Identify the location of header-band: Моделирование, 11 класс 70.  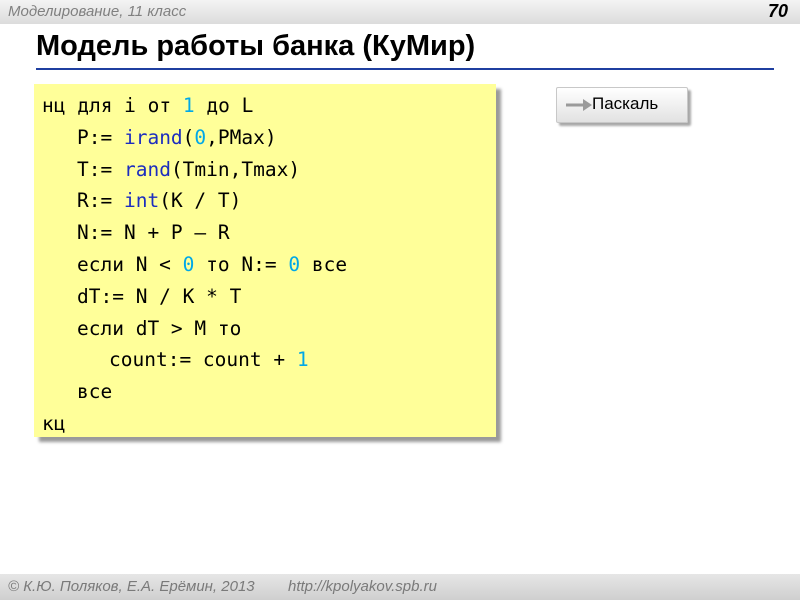
(400, 12).